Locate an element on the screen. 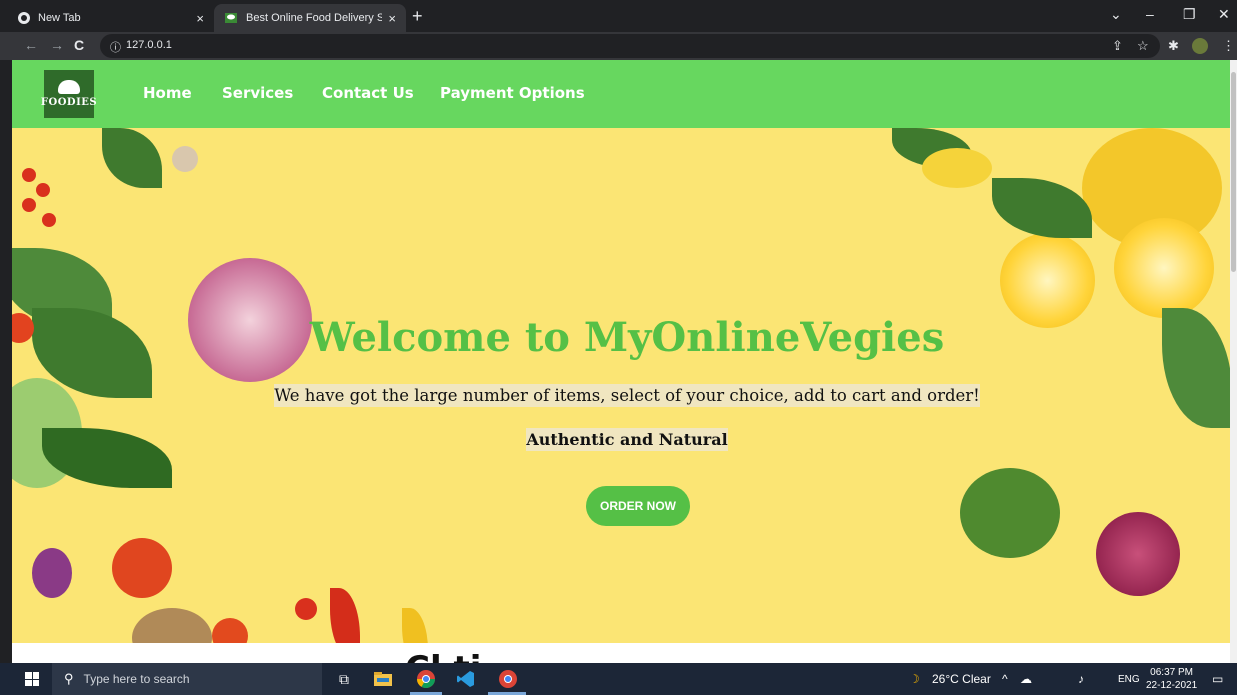  browser-toolbar: ← → C ⓘ 127.0.0.1 ⇪ ☆ ✱ ⋮ is located at coordinates (618, 46).